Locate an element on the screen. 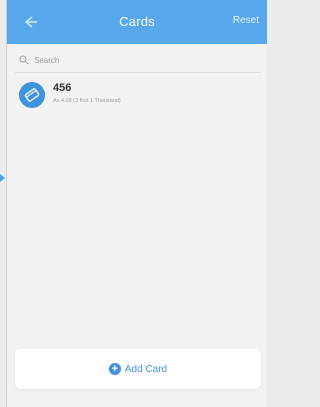 This screenshot has height=407, width=320. reset-button: Reset is located at coordinates (246, 20).